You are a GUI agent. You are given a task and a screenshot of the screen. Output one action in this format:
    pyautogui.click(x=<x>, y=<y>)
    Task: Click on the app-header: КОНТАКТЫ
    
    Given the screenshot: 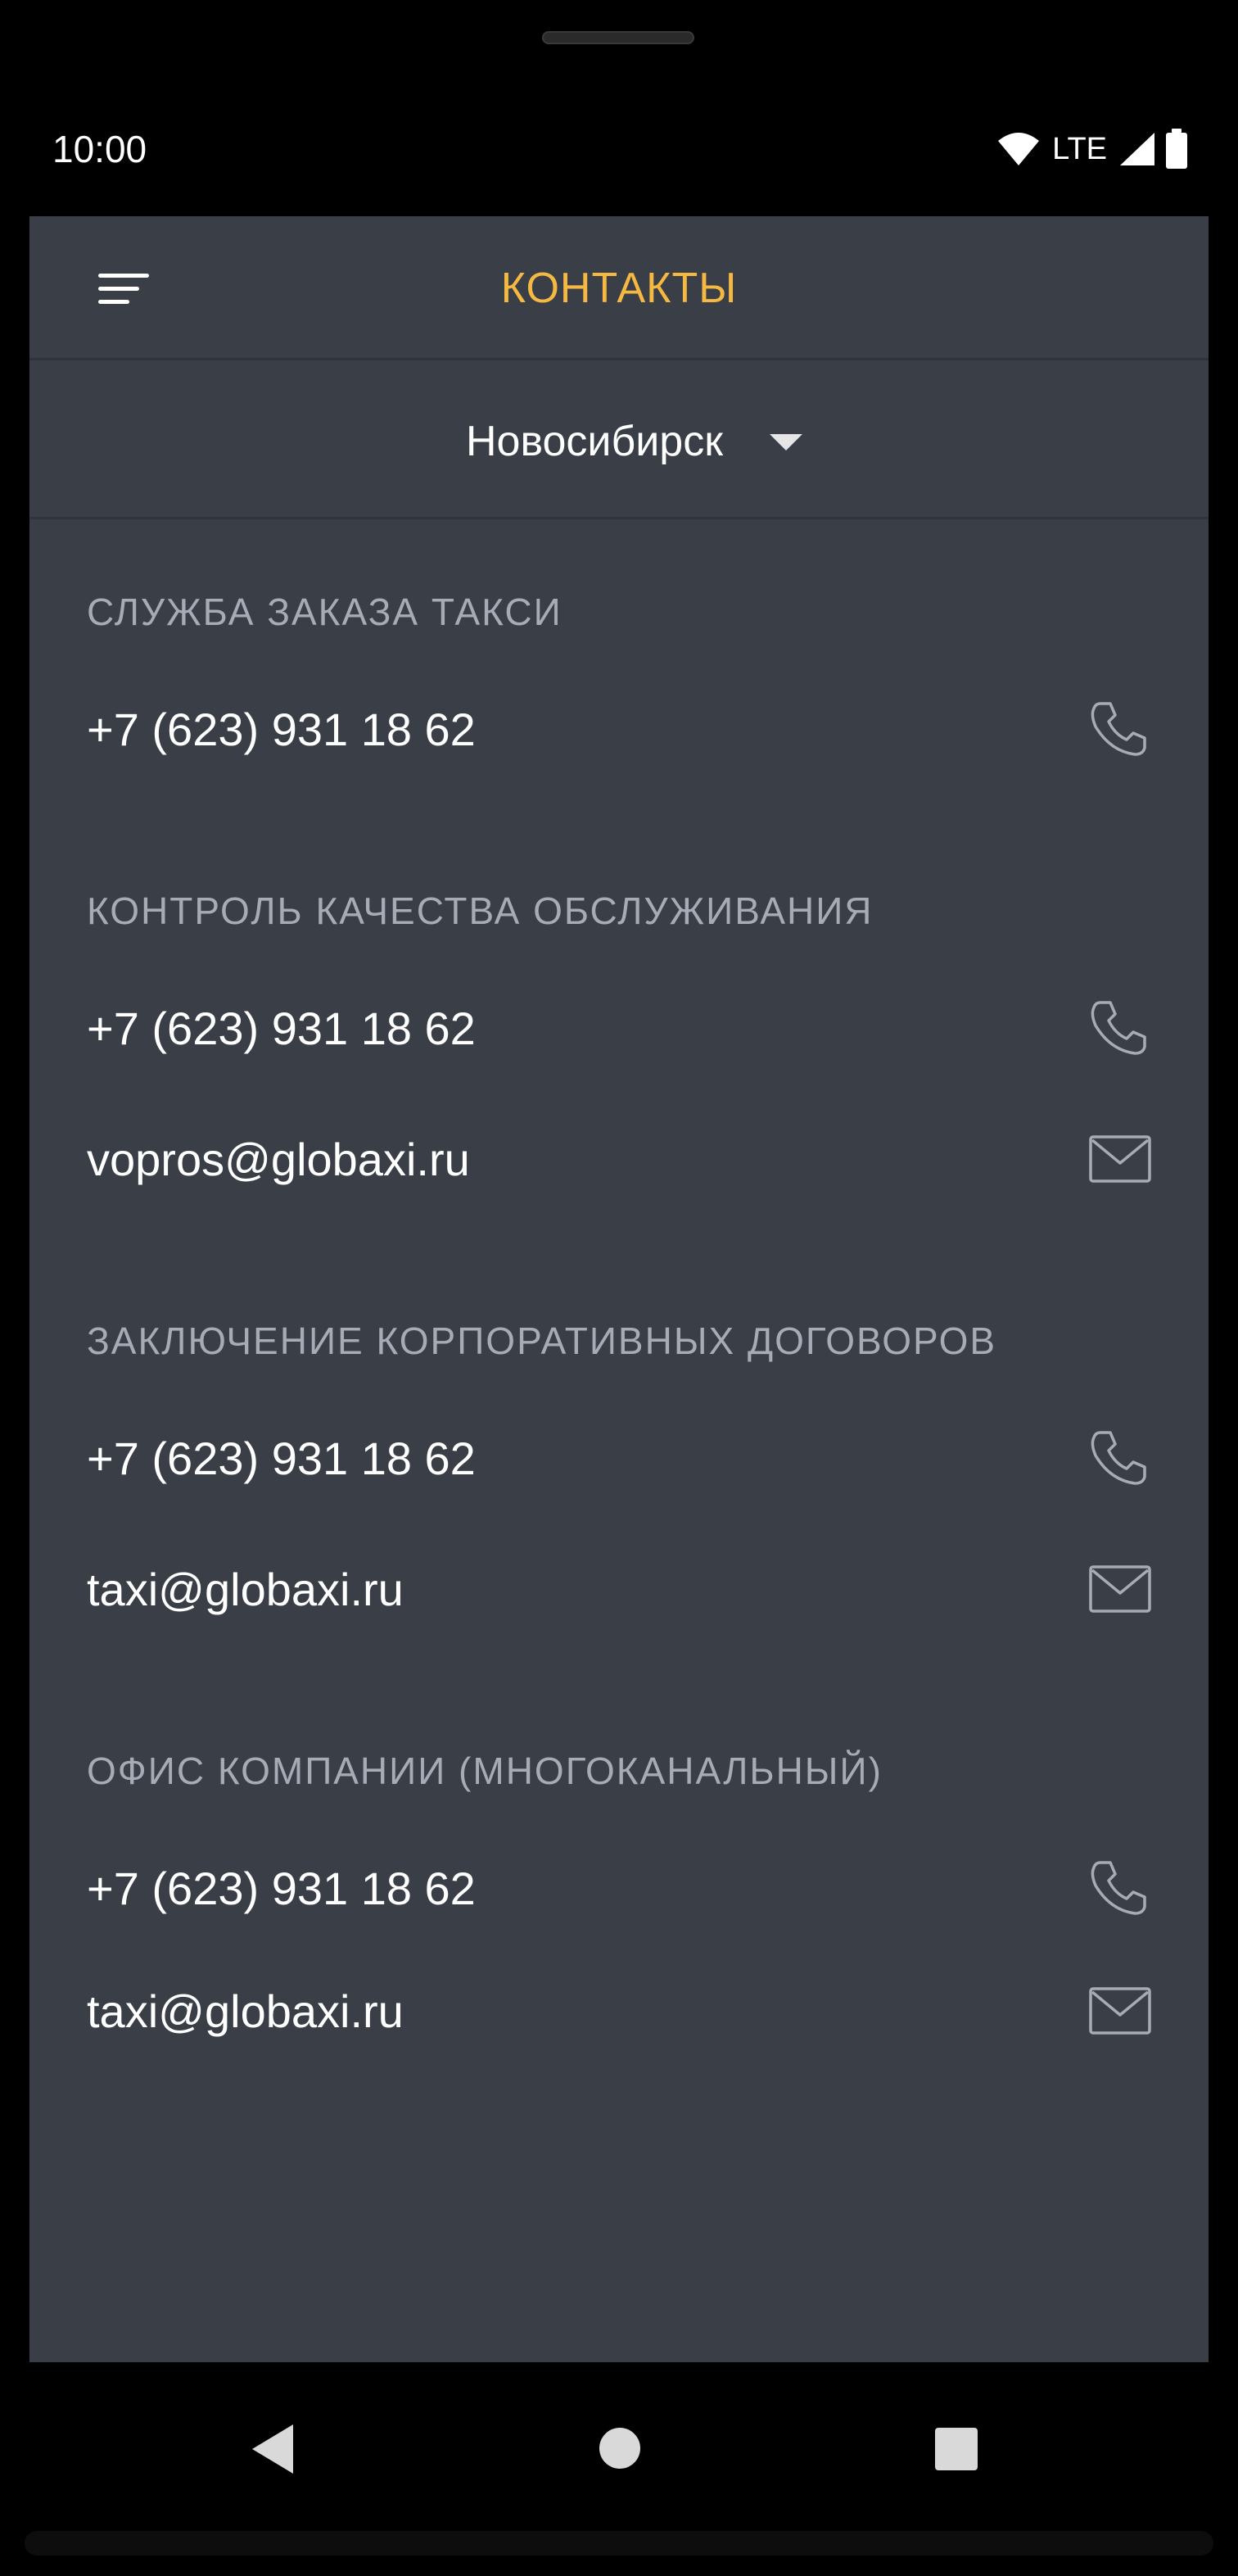 What is the action you would take?
    pyautogui.click(x=619, y=288)
    